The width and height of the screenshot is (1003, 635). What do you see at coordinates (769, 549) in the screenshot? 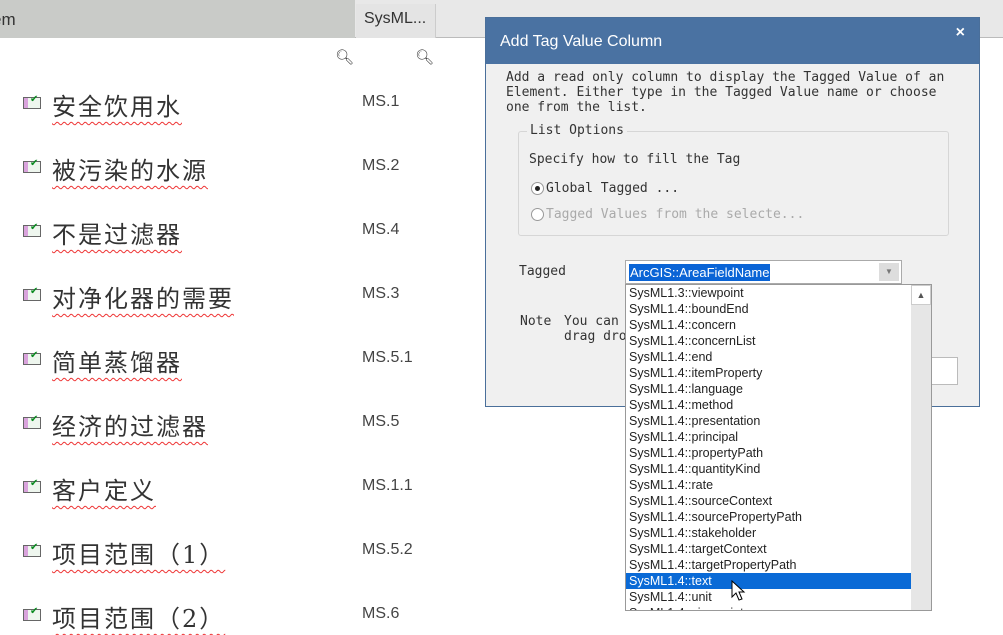
I see `dropdown-option: SysML1.4::targetContext` at bounding box center [769, 549].